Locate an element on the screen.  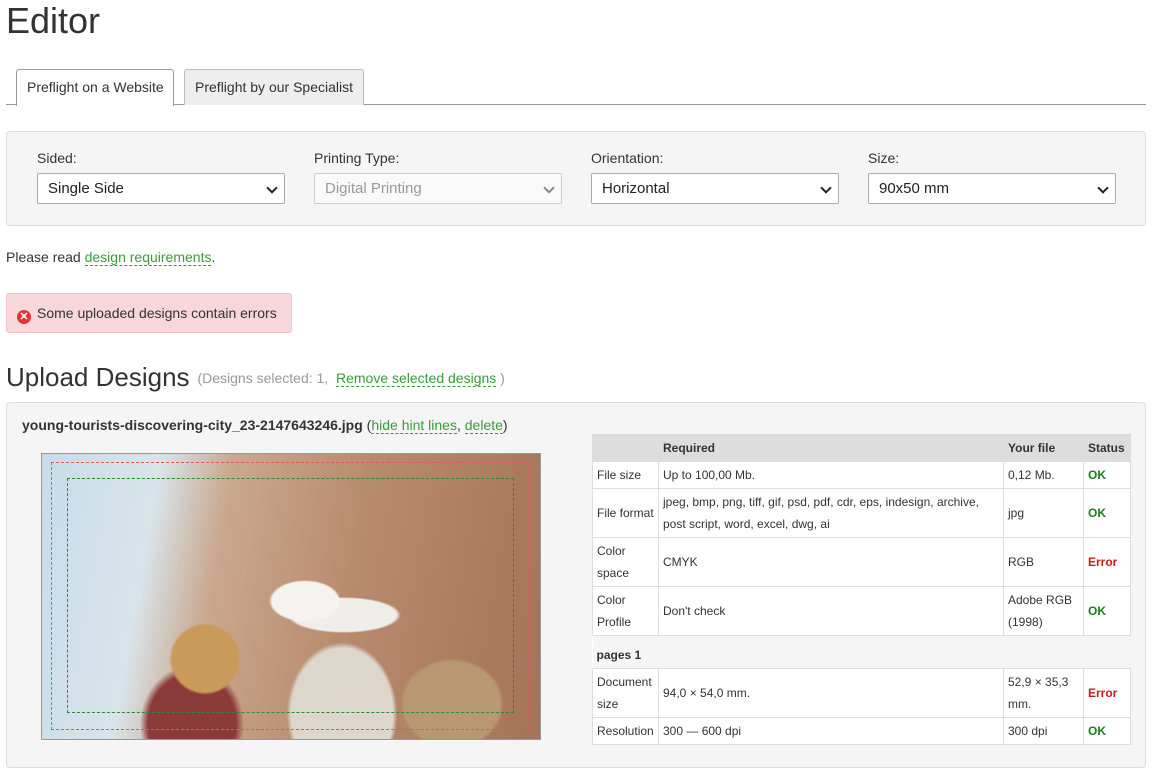
sided-select: Single Side is located at coordinates (161, 188).